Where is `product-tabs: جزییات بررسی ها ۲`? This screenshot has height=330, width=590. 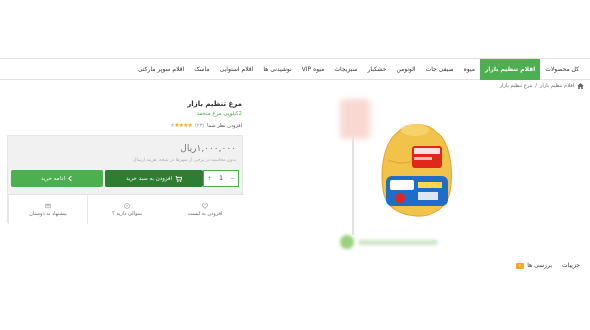
product-tabs: جزییات بررسی ها ۲ is located at coordinates (548, 265).